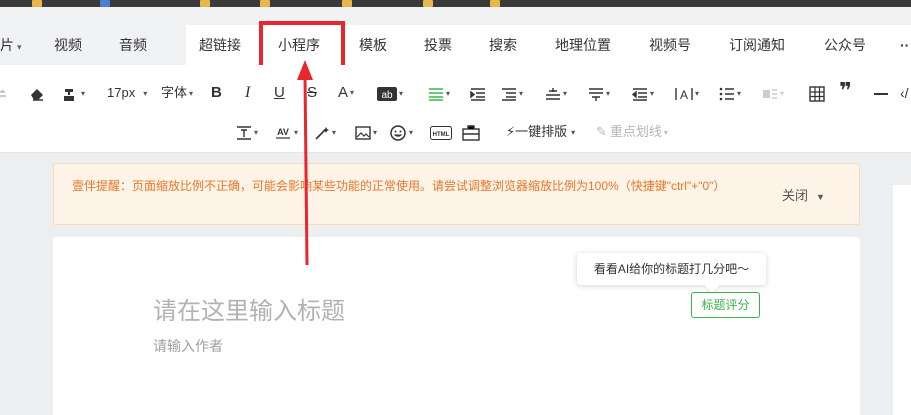  Describe the element at coordinates (556, 93) in the screenshot. I see `paragraph-spacing-icon: ▾` at that location.